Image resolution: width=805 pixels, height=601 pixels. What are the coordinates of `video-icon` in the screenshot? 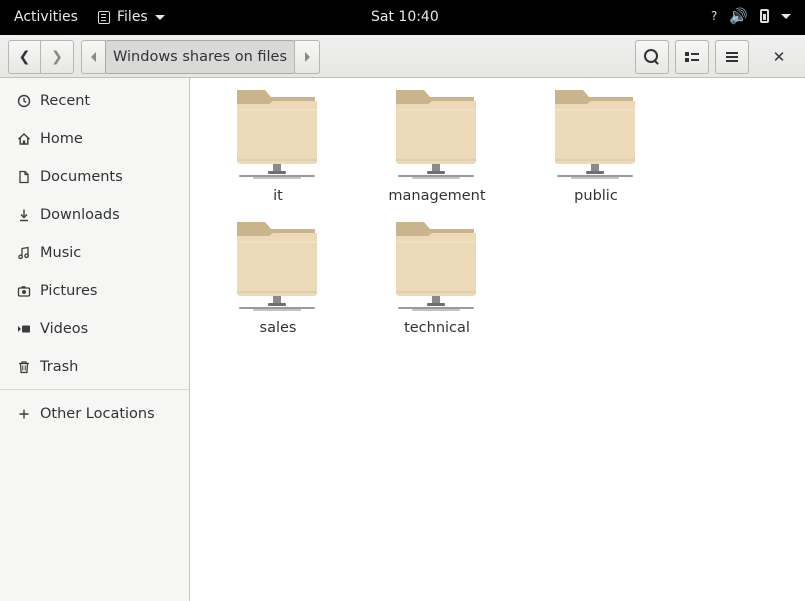 It's located at (24, 329).